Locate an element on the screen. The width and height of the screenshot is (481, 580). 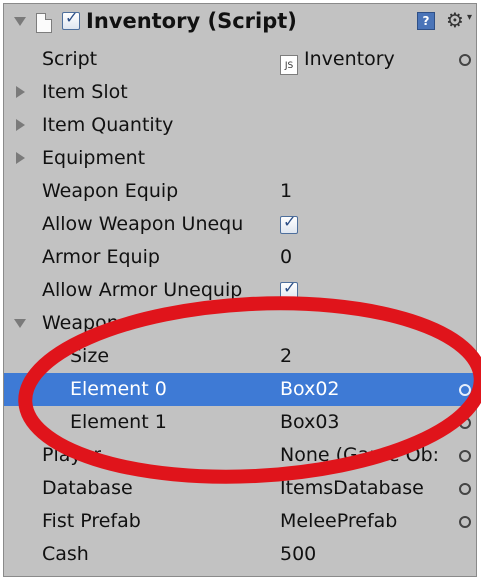
chevron-down-icon: ▾ is located at coordinates (469, 17).